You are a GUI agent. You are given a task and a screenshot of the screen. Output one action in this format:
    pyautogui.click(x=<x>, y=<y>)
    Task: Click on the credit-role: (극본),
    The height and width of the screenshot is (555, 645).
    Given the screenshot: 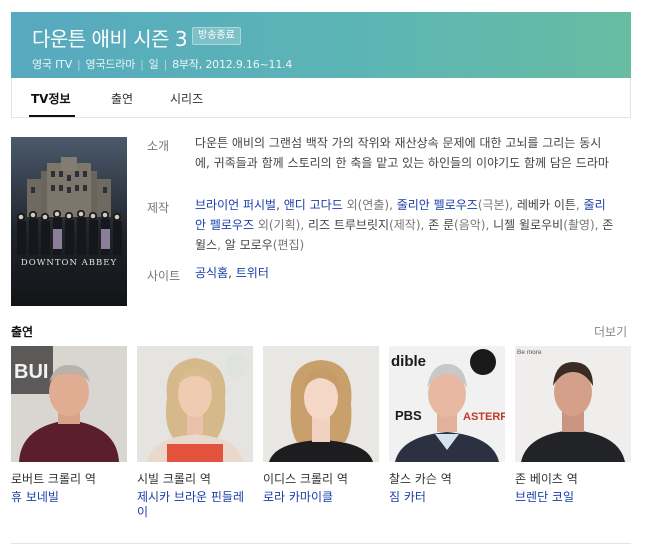 What is the action you would take?
    pyautogui.click(x=497, y=205)
    